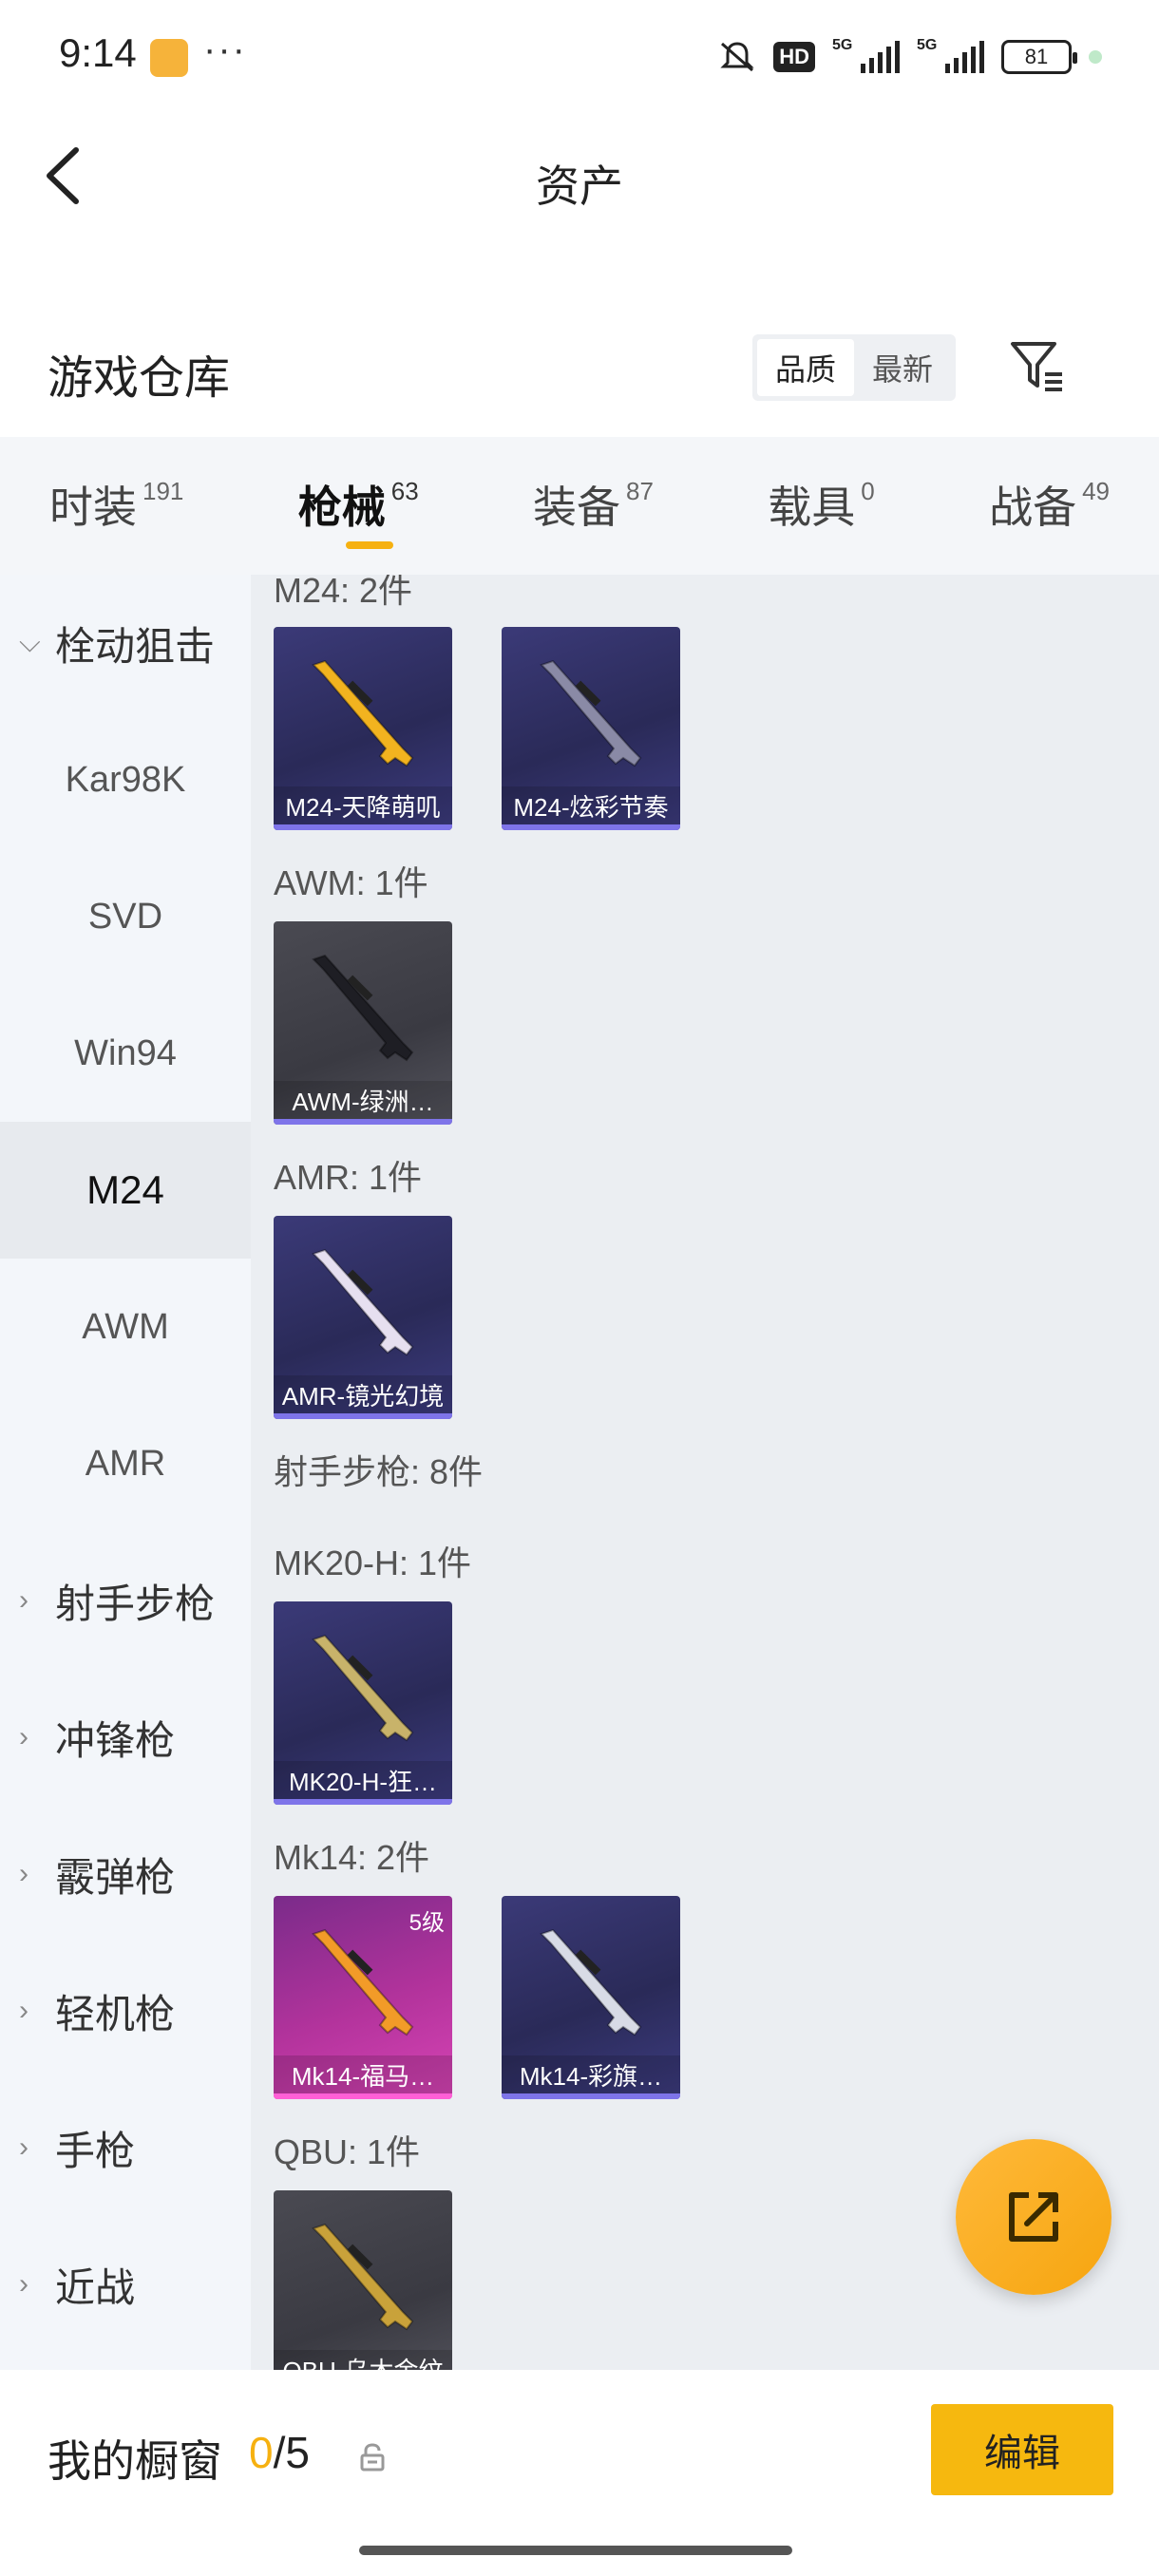  Describe the element at coordinates (135, 2461) in the screenshot. I see `showcase-label: 我的橱窗` at that location.